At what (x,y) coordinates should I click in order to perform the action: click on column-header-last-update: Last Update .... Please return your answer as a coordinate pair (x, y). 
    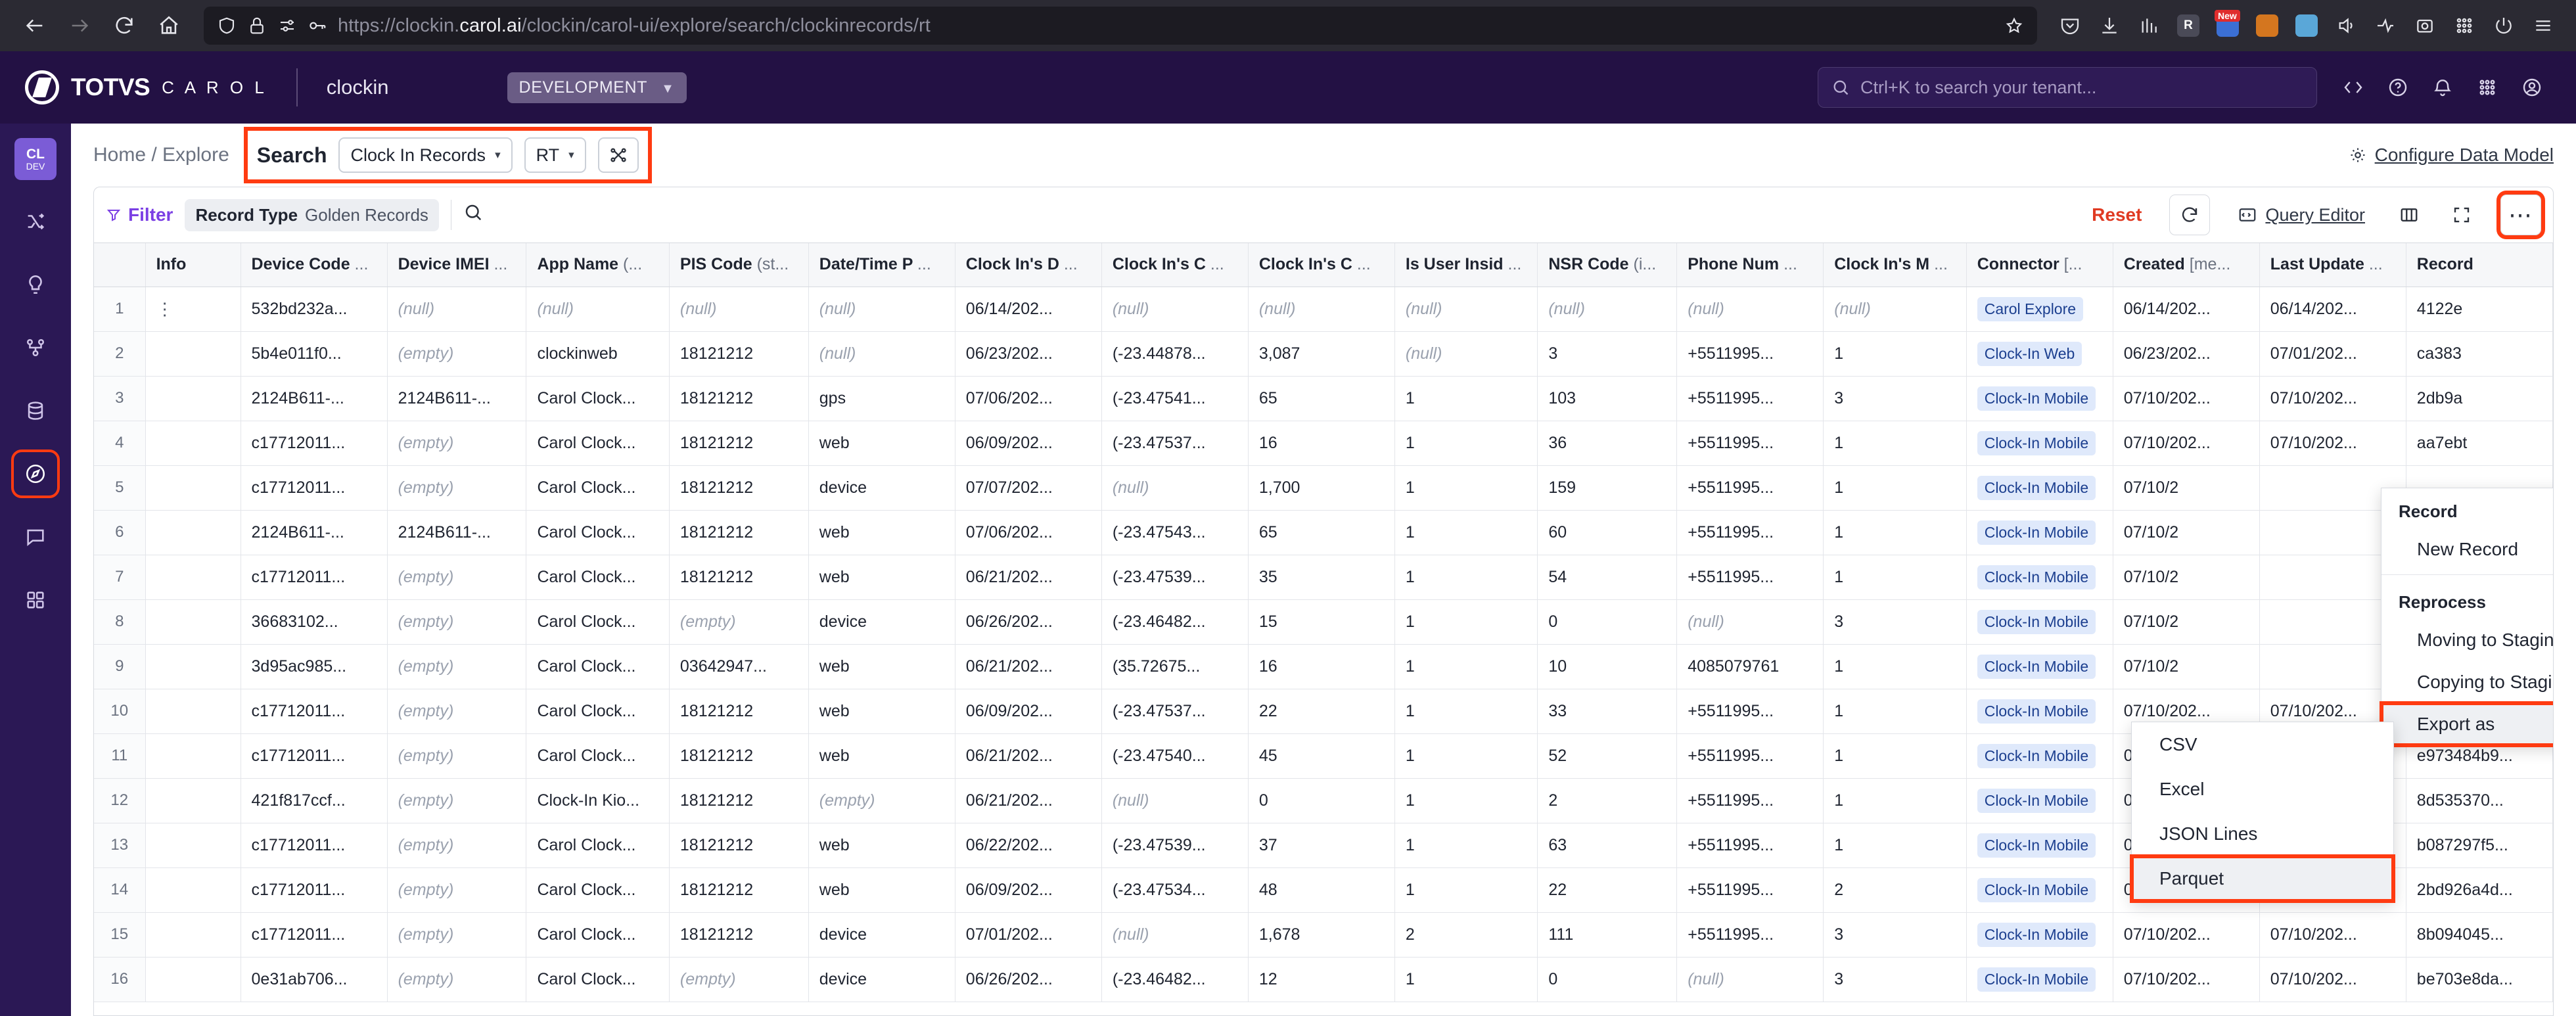
    Looking at the image, I should click on (2332, 265).